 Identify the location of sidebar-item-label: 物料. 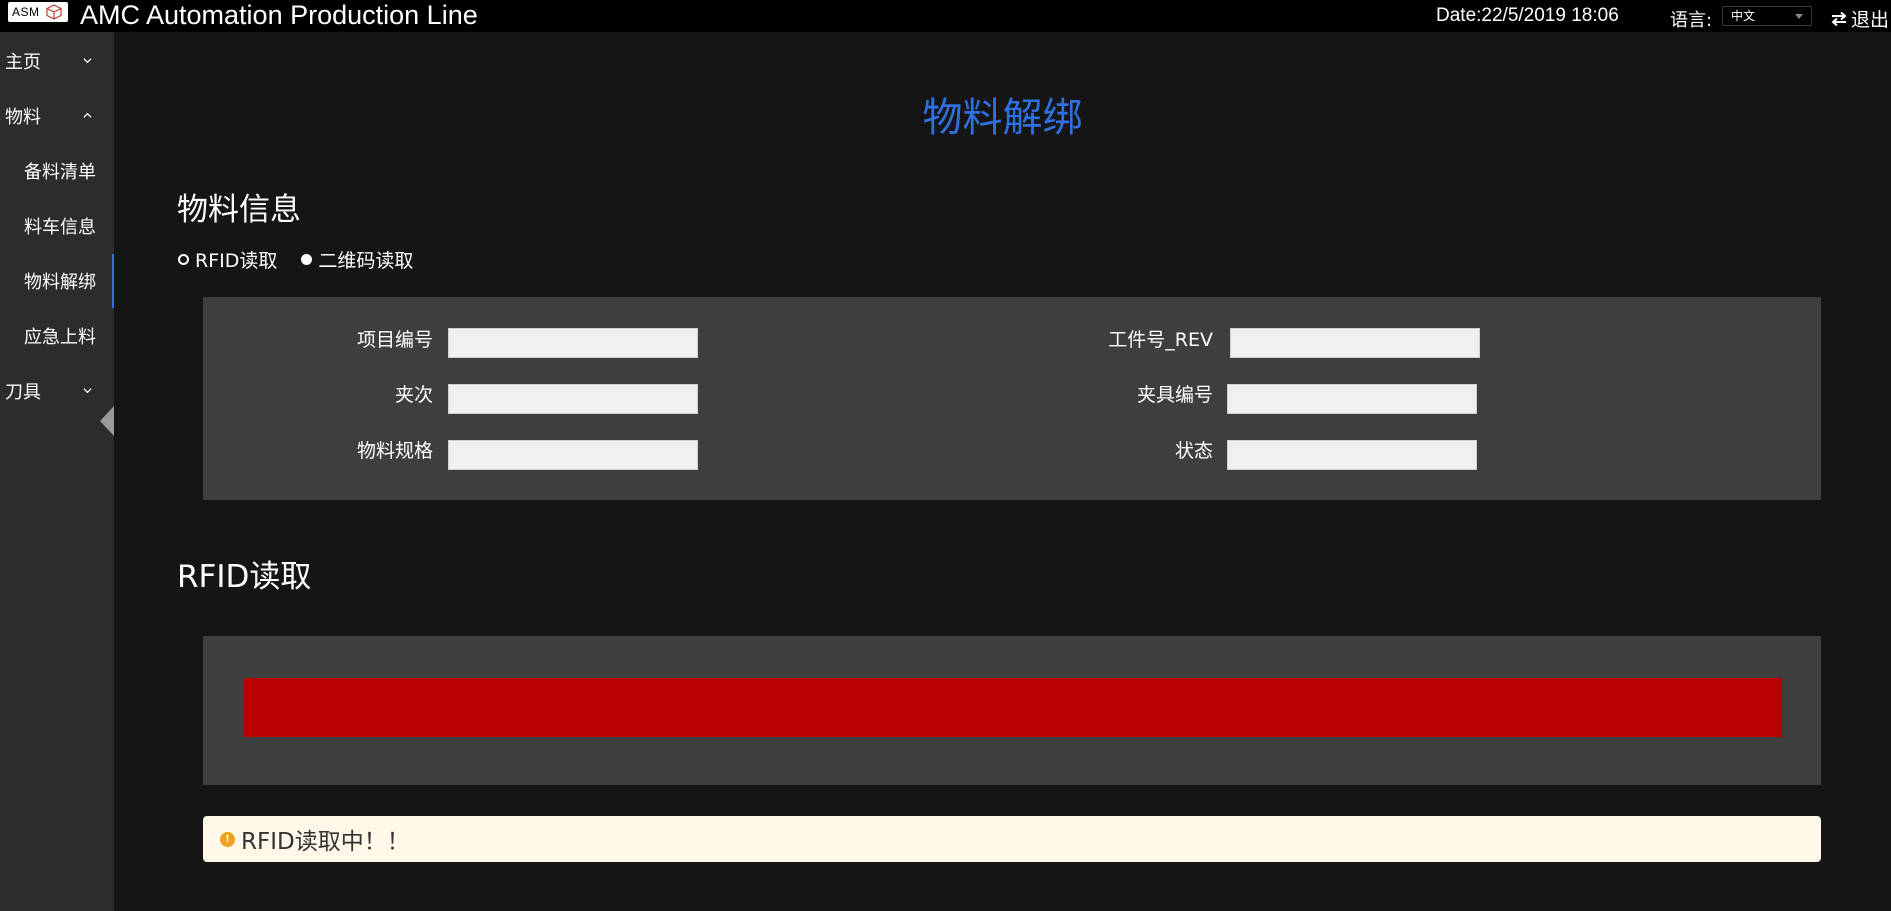
(23, 117).